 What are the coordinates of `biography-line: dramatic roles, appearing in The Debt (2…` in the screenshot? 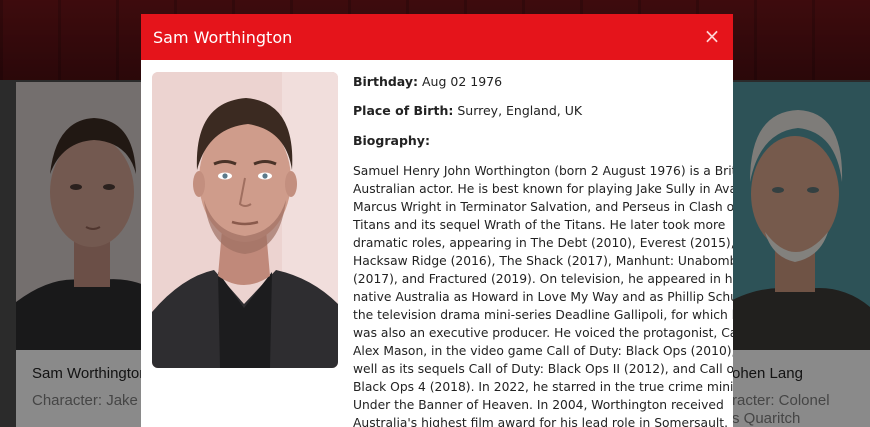 It's located at (543, 243).